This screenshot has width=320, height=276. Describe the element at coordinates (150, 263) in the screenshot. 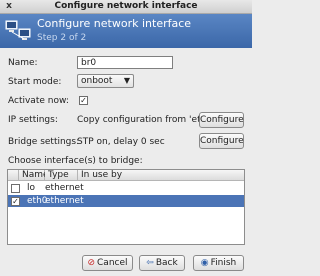

I see `back-arrow-icon: ⇦` at that location.